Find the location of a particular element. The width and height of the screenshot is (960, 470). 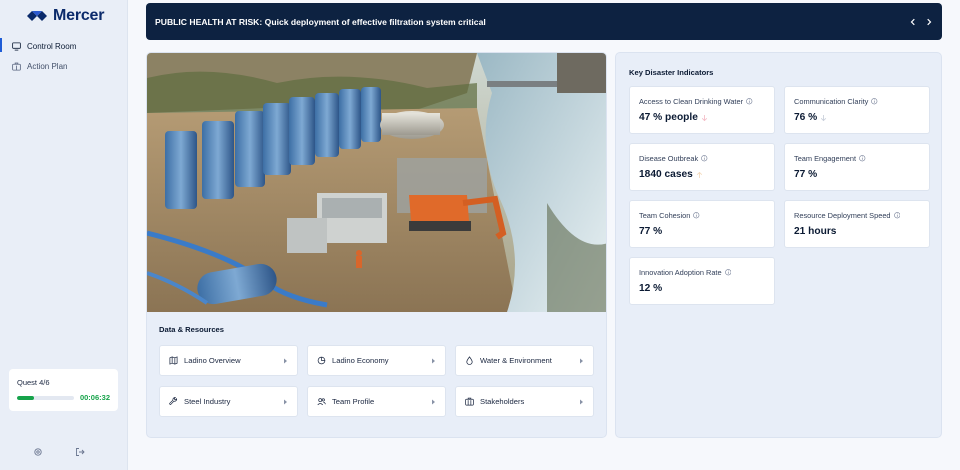

droplet-icon is located at coordinates (469, 360).